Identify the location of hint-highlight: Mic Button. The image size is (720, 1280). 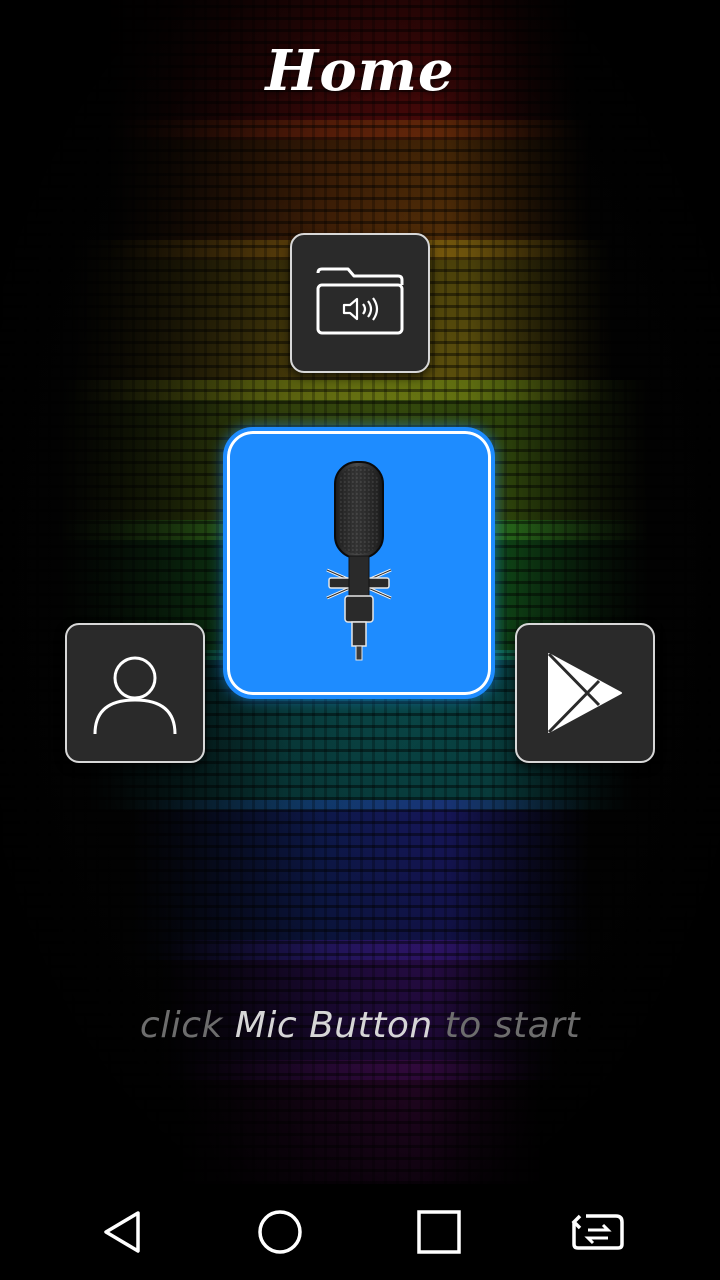
(333, 1025).